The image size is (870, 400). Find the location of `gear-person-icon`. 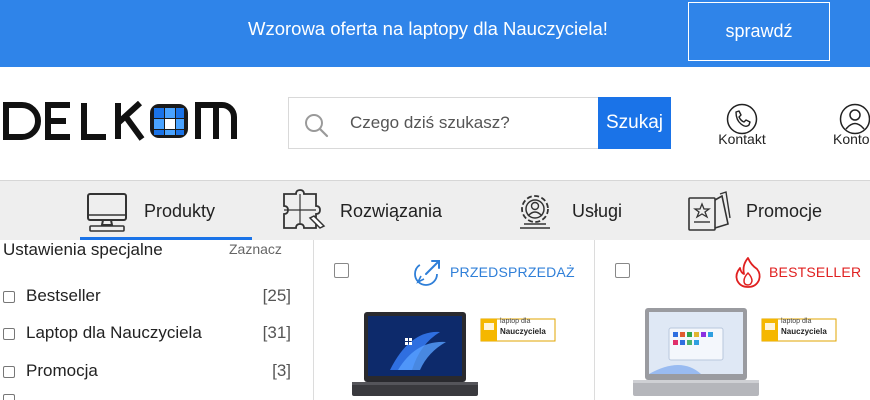

gear-person-icon is located at coordinates (535, 212).